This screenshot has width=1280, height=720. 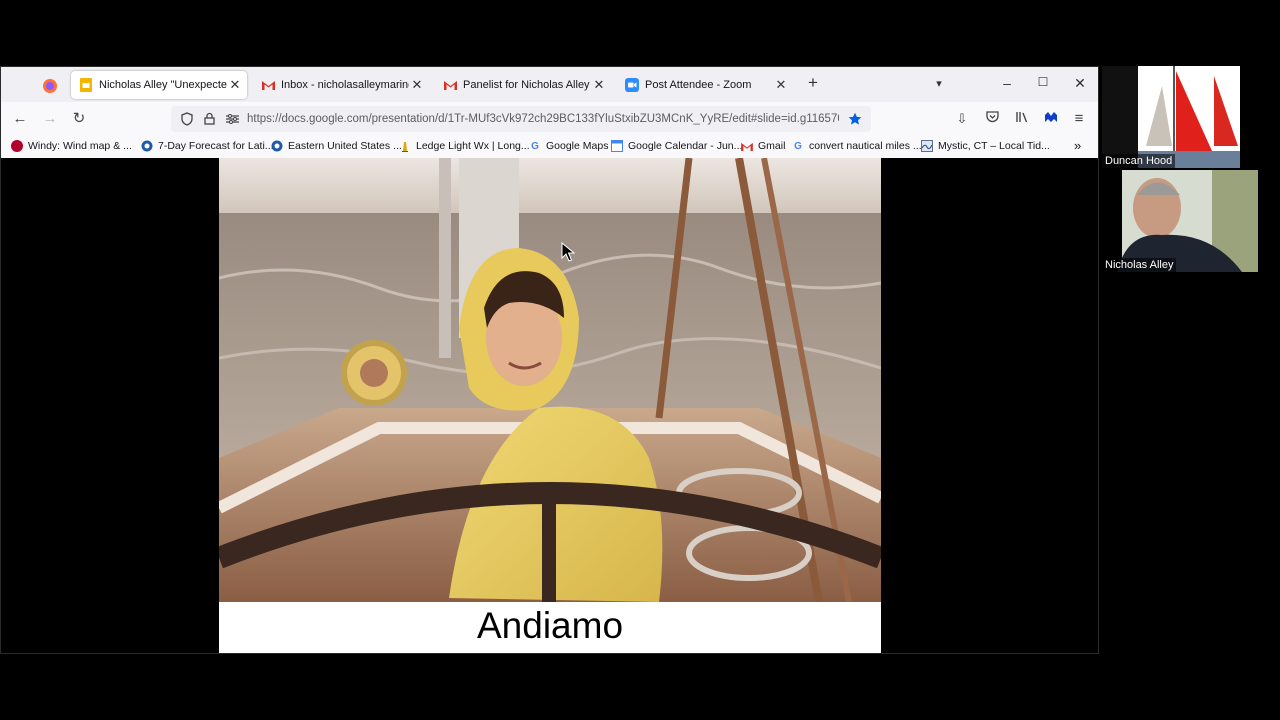 What do you see at coordinates (568, 146) in the screenshot?
I see `bookmark-google-maps: G Google Maps` at bounding box center [568, 146].